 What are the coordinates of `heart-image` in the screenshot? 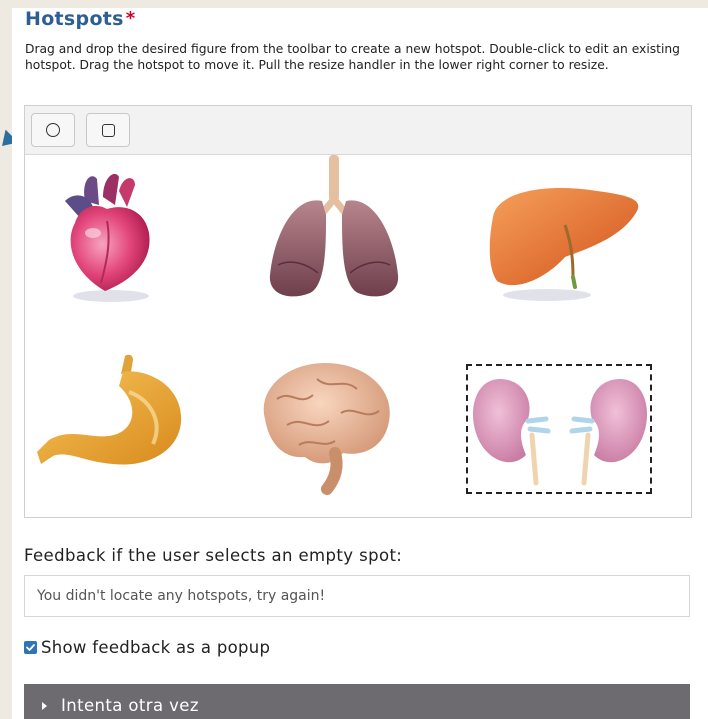 It's located at (107, 237).